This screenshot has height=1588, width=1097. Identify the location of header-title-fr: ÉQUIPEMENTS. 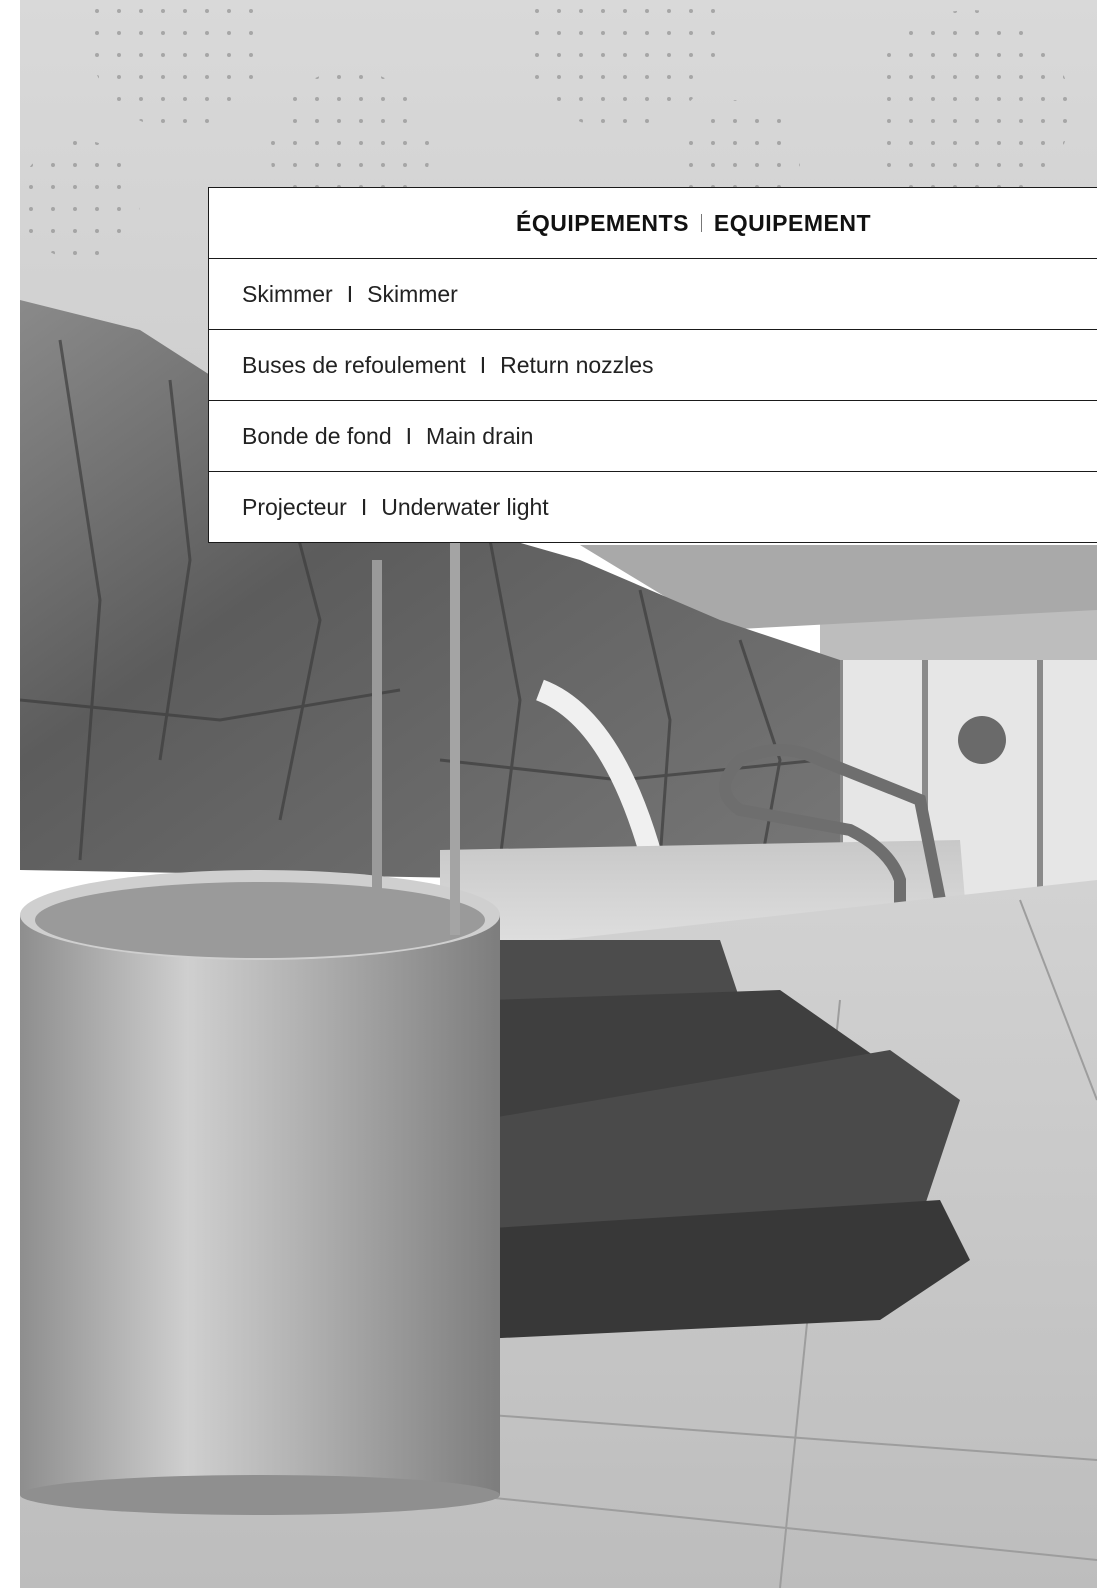
(602, 222).